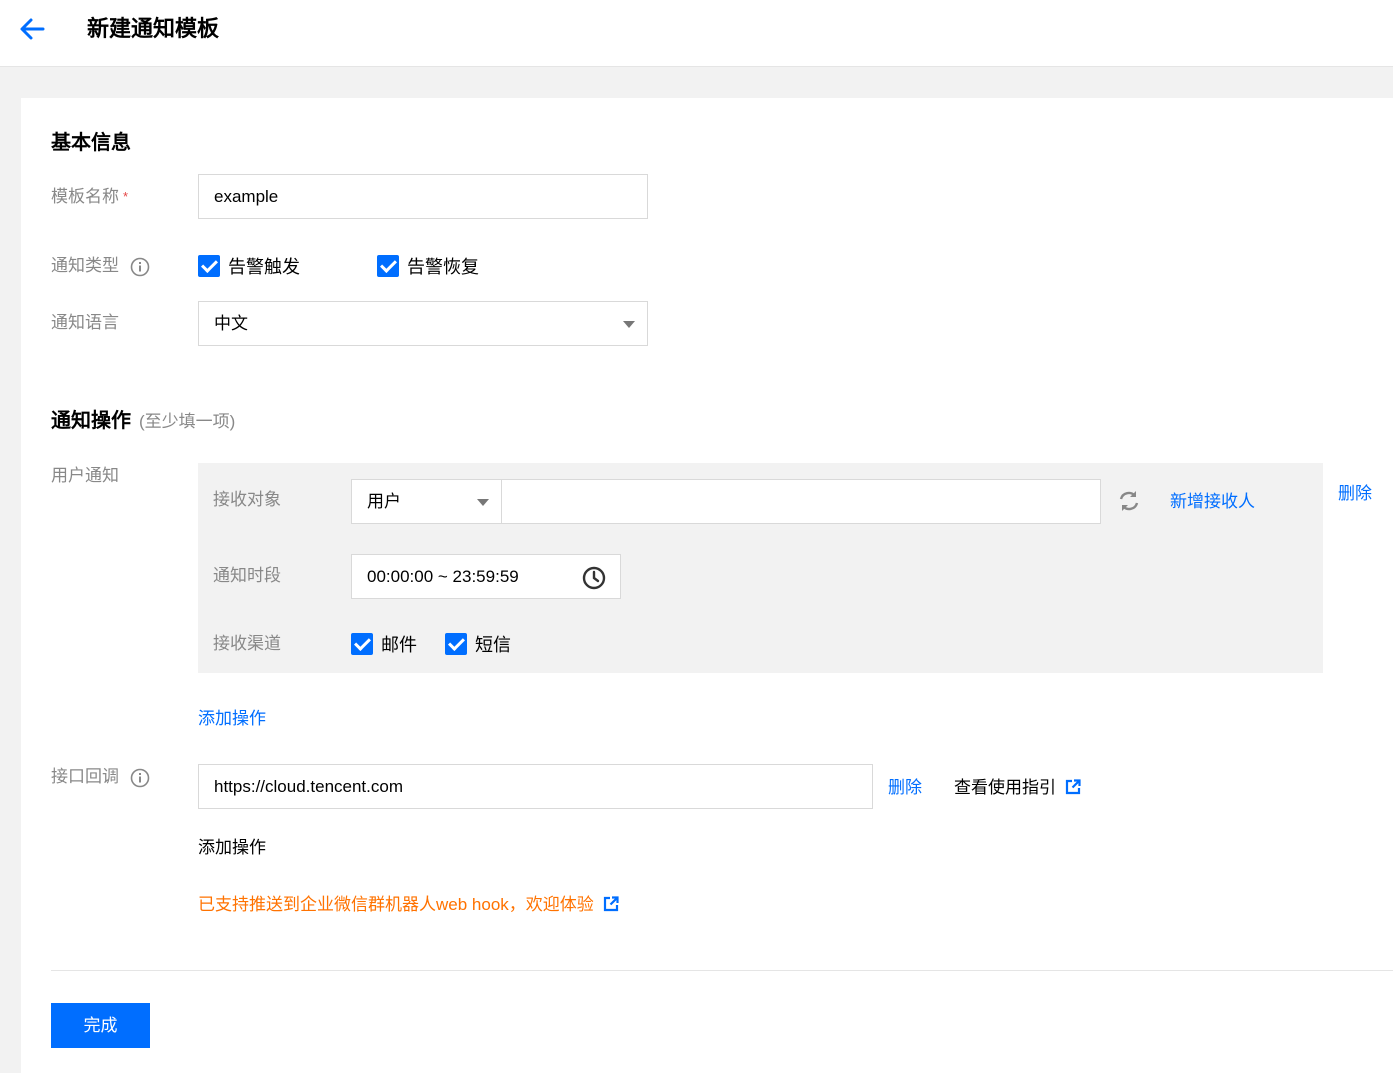 This screenshot has height=1073, width=1393. I want to click on period-value: 00:00:00 ~ 23:59:59, so click(443, 576).